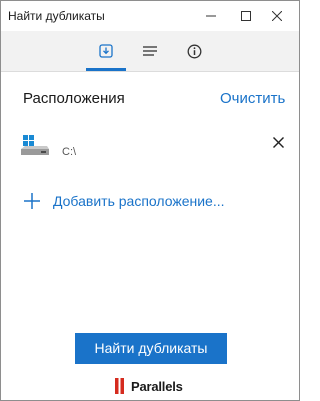  I want to click on plus-icon, so click(32, 201).